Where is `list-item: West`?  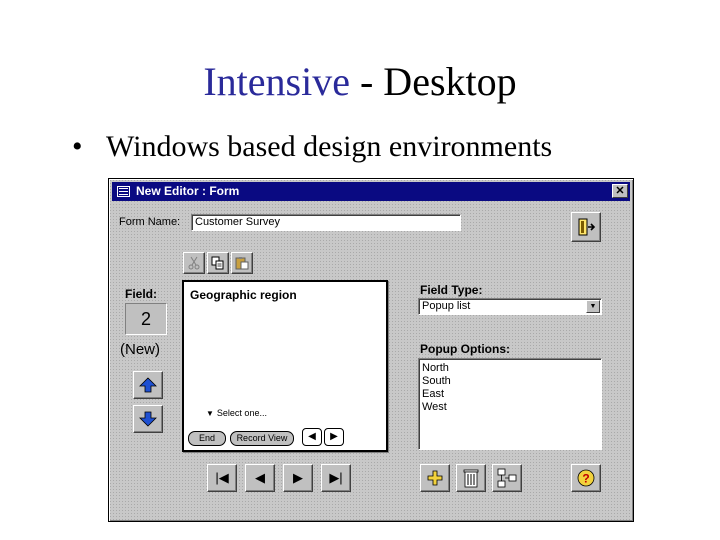 list-item: West is located at coordinates (510, 407).